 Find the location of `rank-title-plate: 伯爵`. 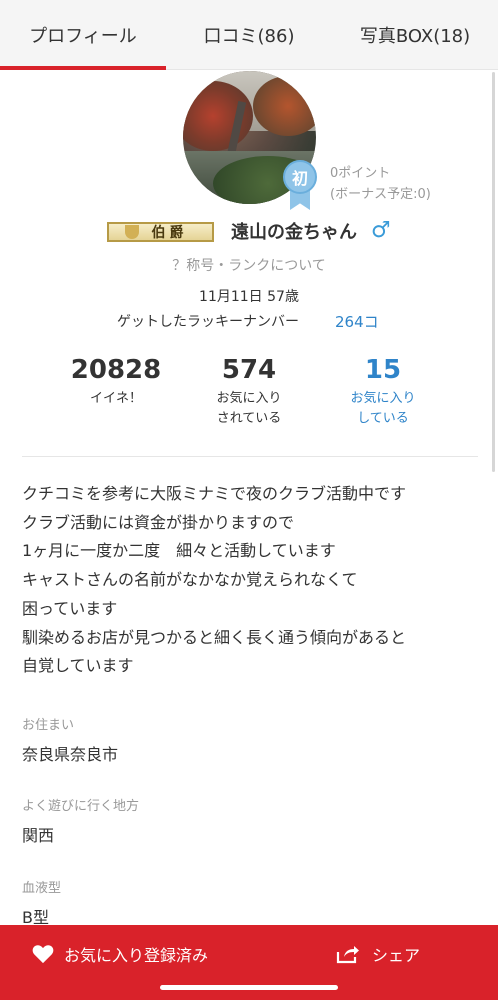

rank-title-plate: 伯爵 is located at coordinates (160, 232).